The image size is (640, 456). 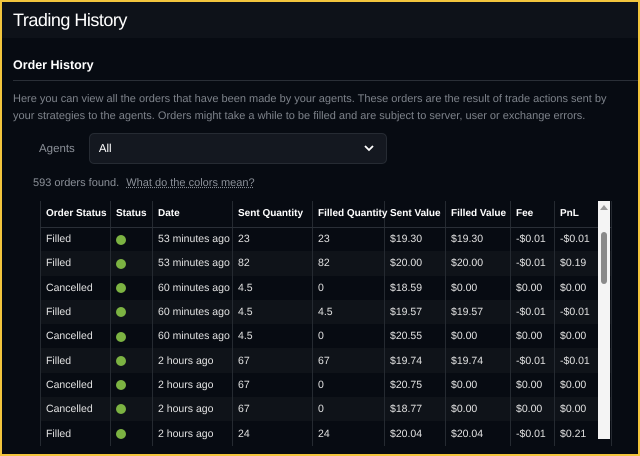 What do you see at coordinates (131, 214) in the screenshot?
I see `column-header: Status` at bounding box center [131, 214].